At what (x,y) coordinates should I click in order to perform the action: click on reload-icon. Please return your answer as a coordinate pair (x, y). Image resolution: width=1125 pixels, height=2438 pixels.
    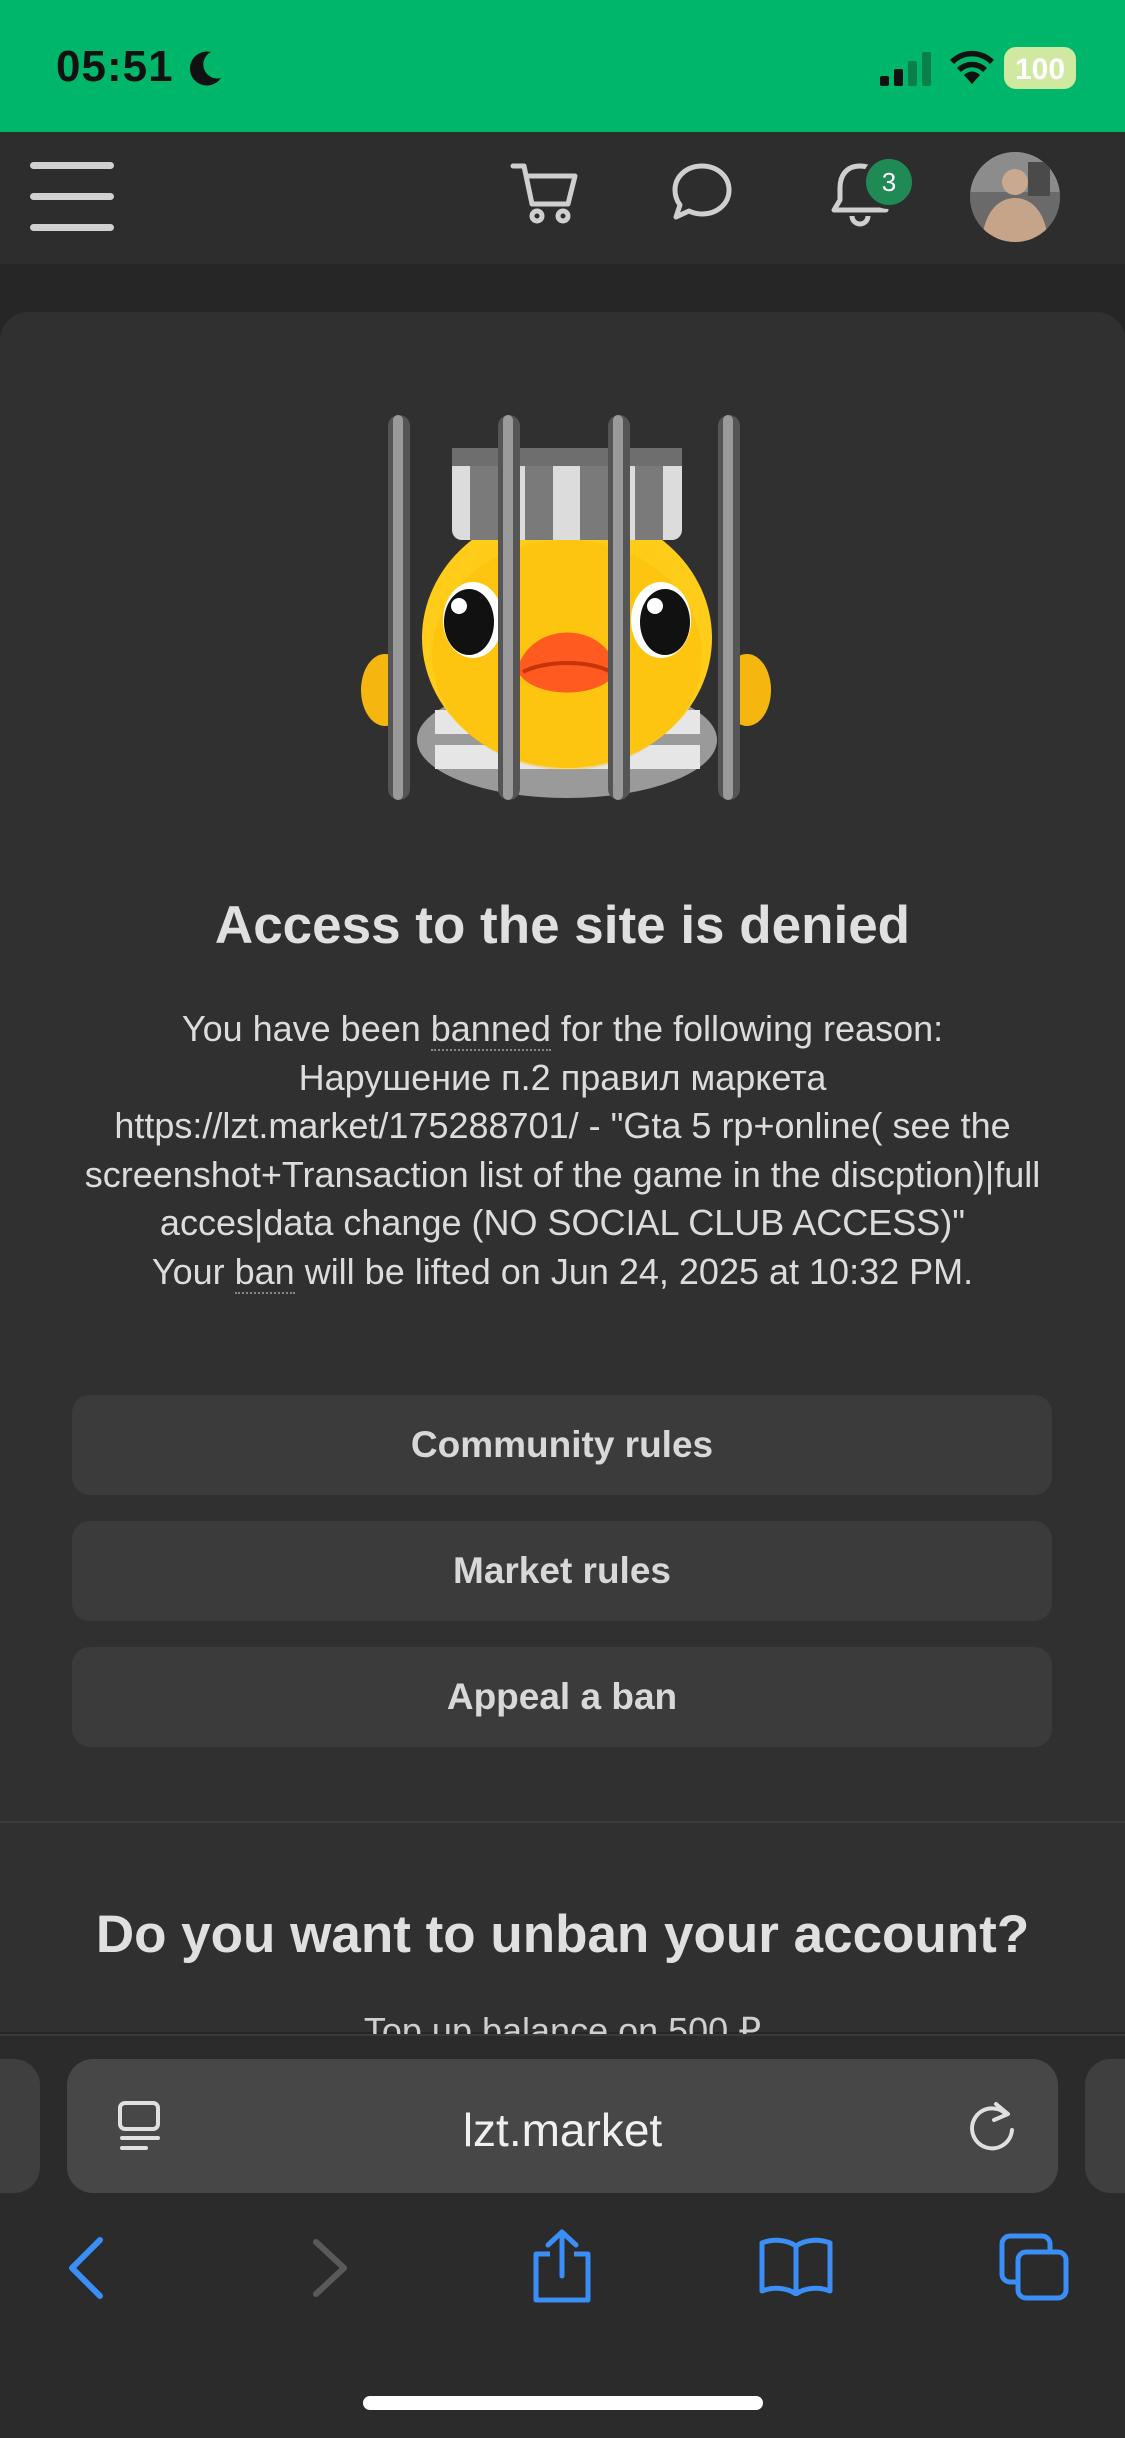
    Looking at the image, I should click on (992, 2126).